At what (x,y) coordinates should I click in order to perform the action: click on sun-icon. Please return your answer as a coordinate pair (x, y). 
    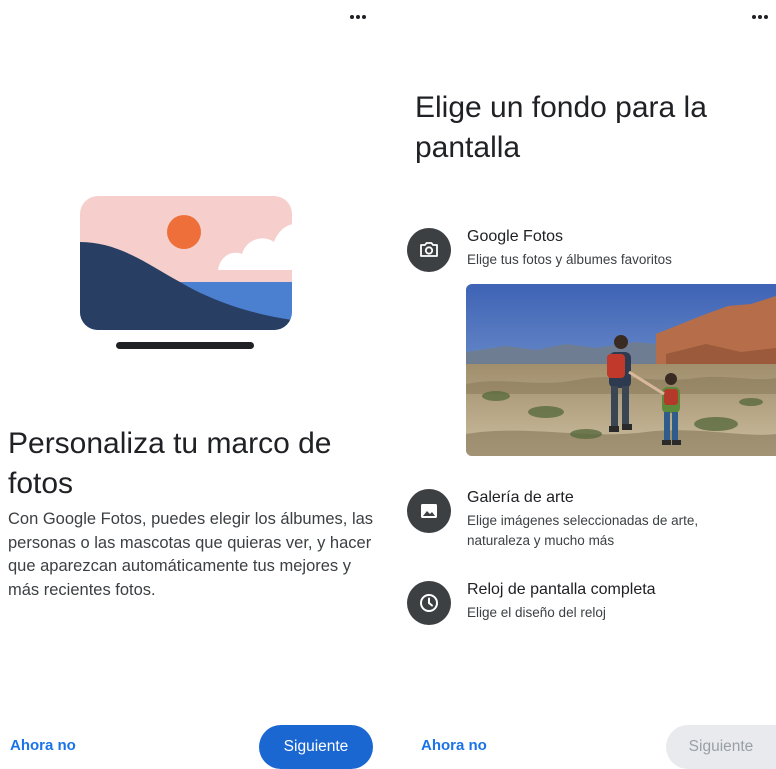
    Looking at the image, I should click on (184, 232).